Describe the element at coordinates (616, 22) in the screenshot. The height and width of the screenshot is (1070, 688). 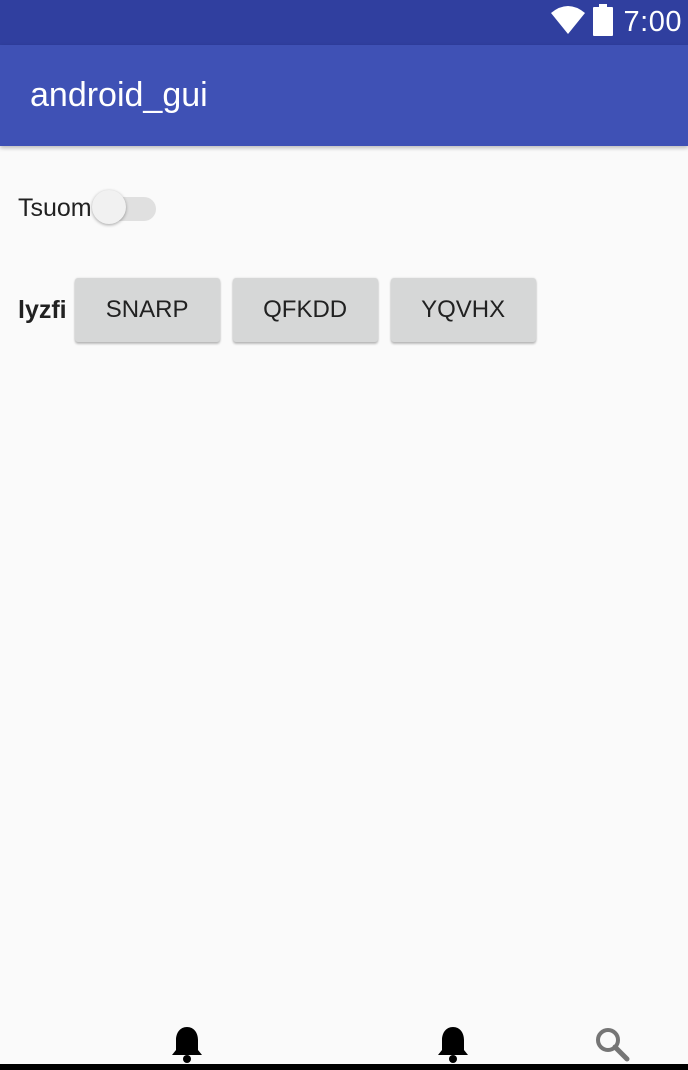
I see `status-icons: 7:00` at that location.